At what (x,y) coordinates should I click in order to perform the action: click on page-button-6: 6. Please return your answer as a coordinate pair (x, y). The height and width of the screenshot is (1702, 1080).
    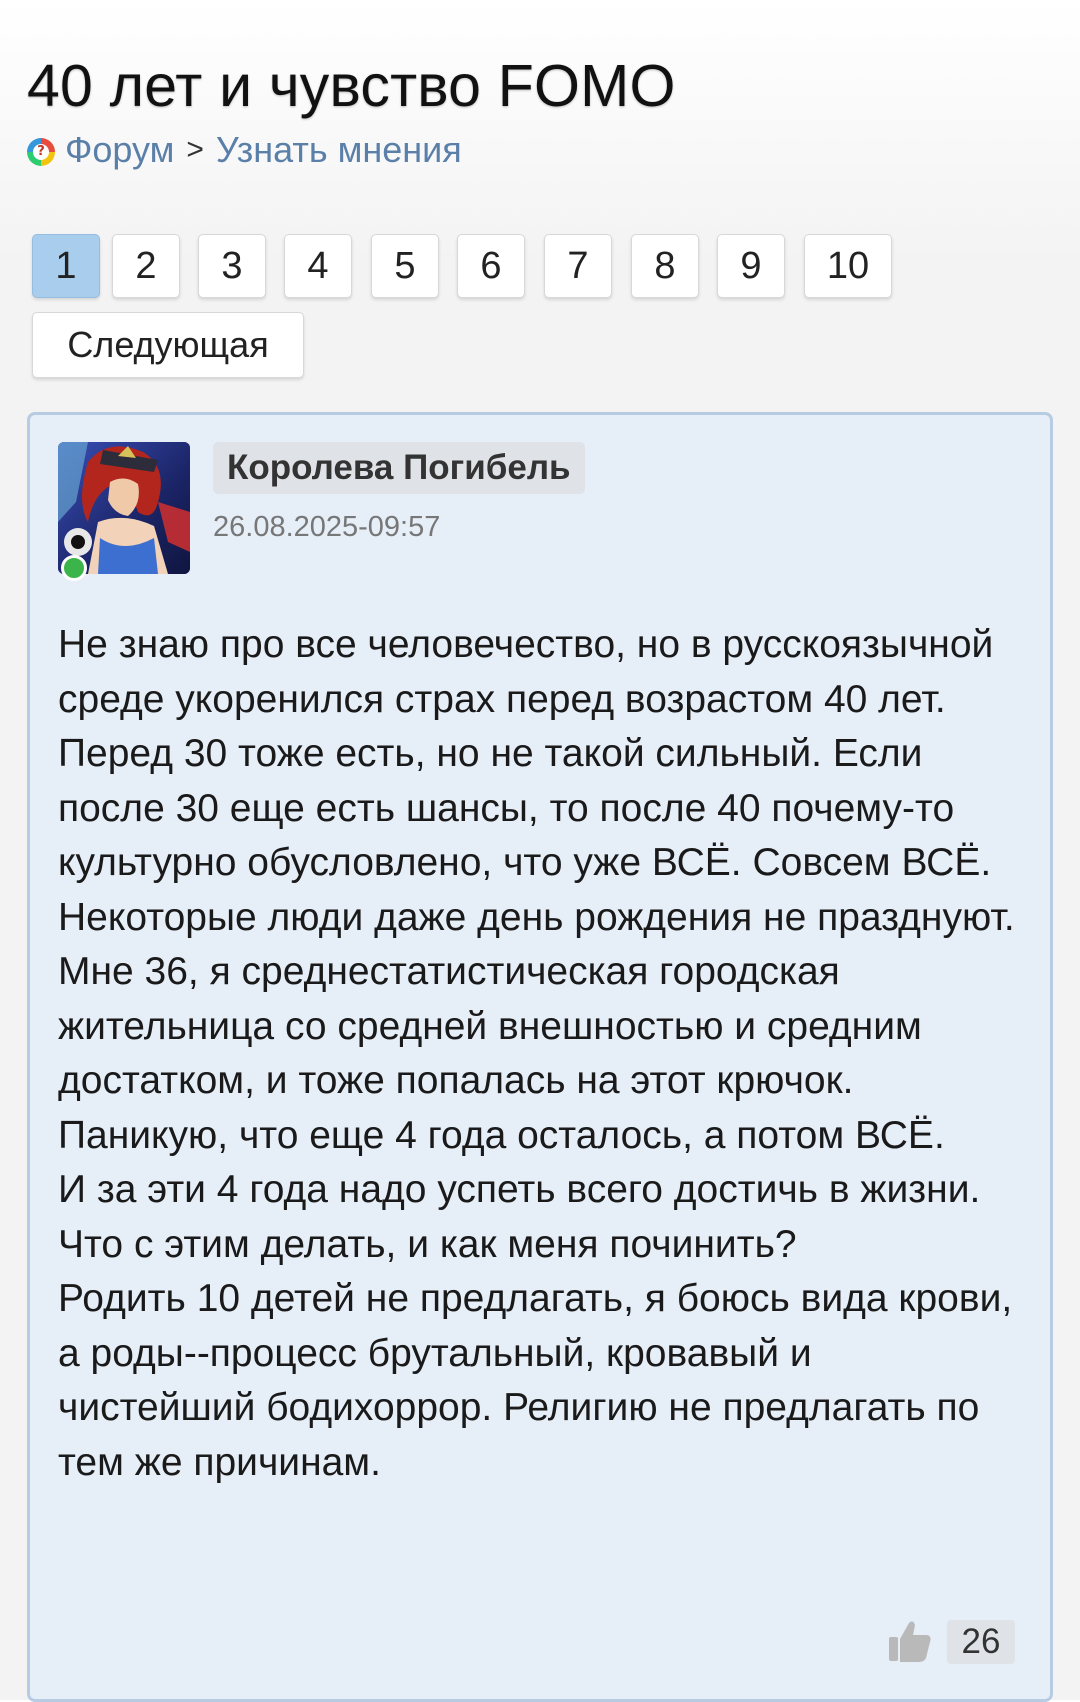
    Looking at the image, I should click on (491, 266).